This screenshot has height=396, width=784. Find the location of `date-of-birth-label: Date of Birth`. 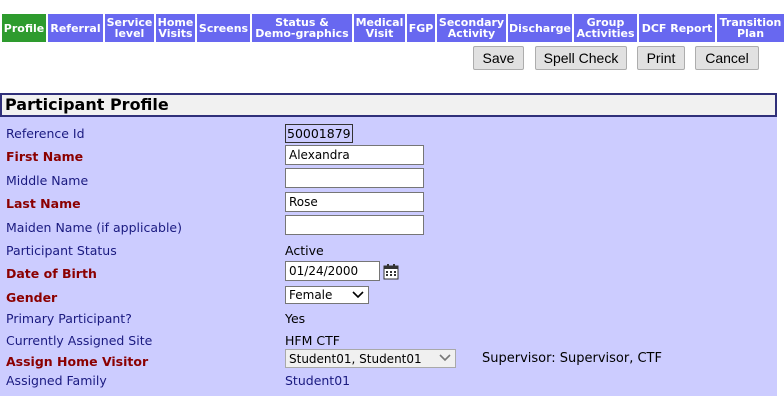

date-of-birth-label: Date of Birth is located at coordinates (51, 273).